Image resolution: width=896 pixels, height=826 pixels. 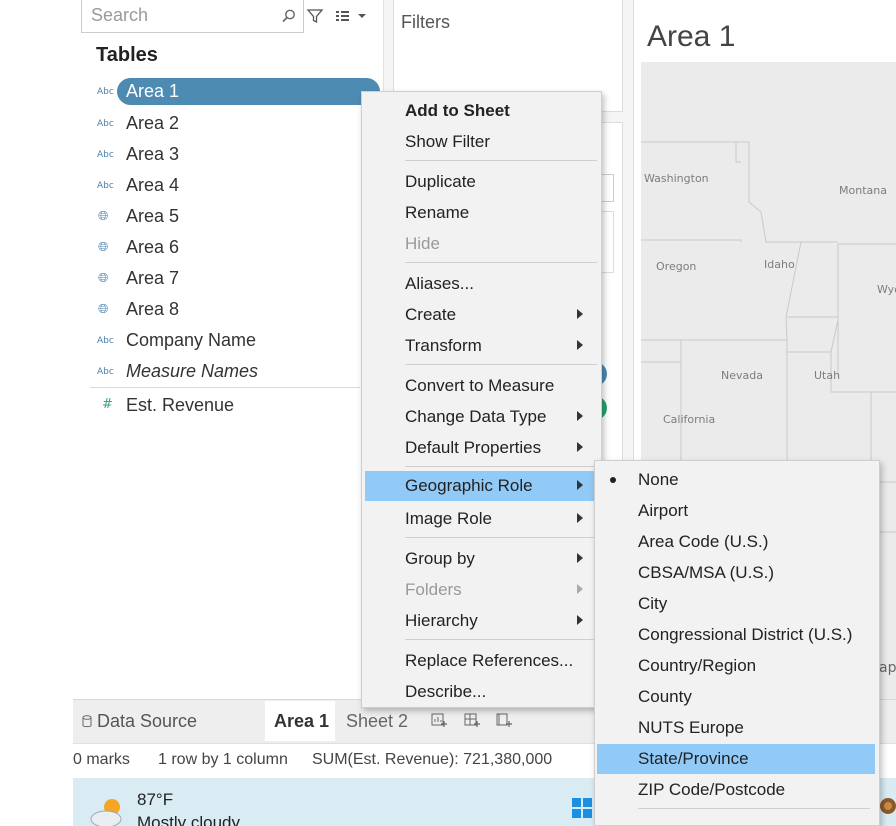 I want to click on map-label-wyoming: Wyo, so click(x=886, y=289).